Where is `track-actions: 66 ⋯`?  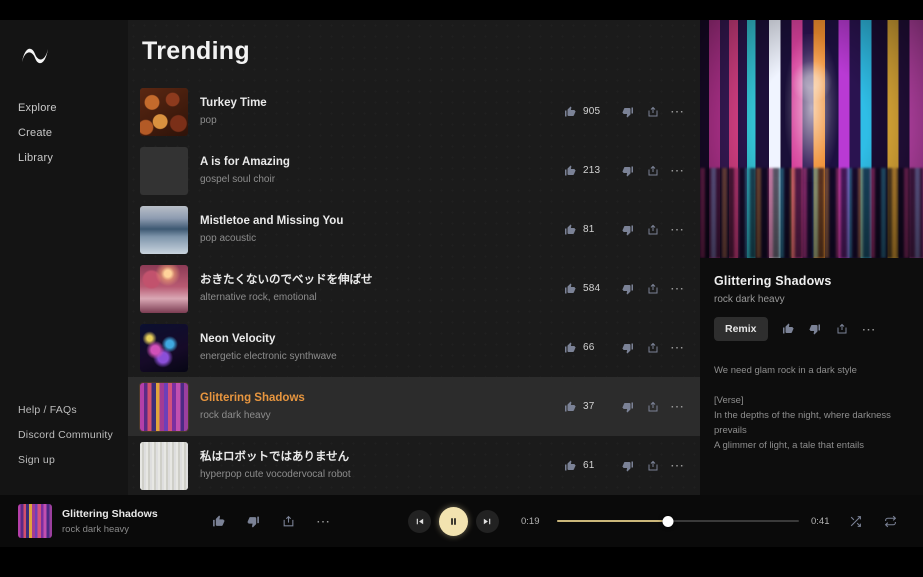 track-actions: 66 ⋯ is located at coordinates (623, 348).